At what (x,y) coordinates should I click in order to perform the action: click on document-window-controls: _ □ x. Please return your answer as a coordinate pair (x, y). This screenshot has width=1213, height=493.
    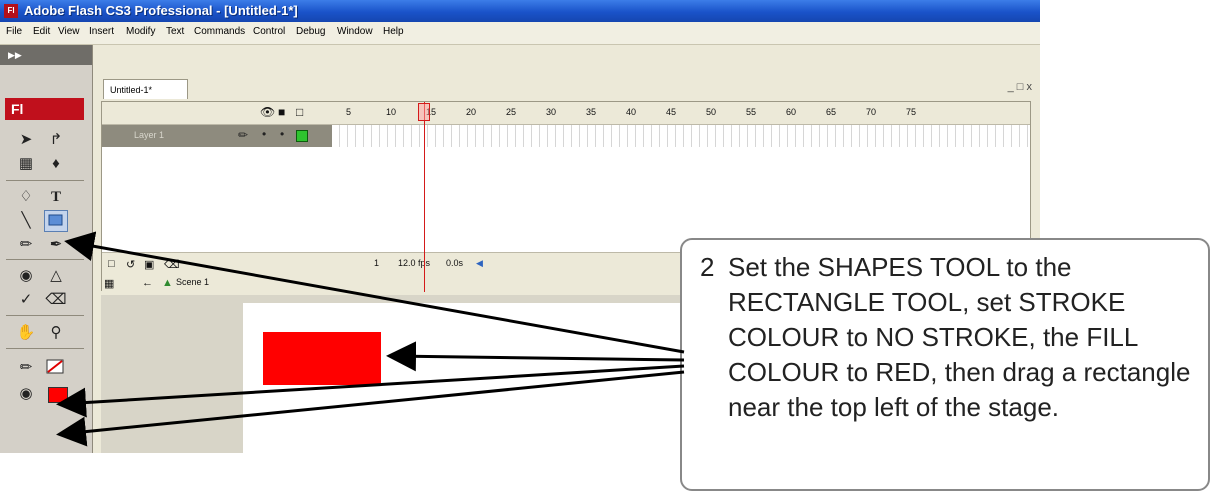
    Looking at the image, I should click on (1020, 87).